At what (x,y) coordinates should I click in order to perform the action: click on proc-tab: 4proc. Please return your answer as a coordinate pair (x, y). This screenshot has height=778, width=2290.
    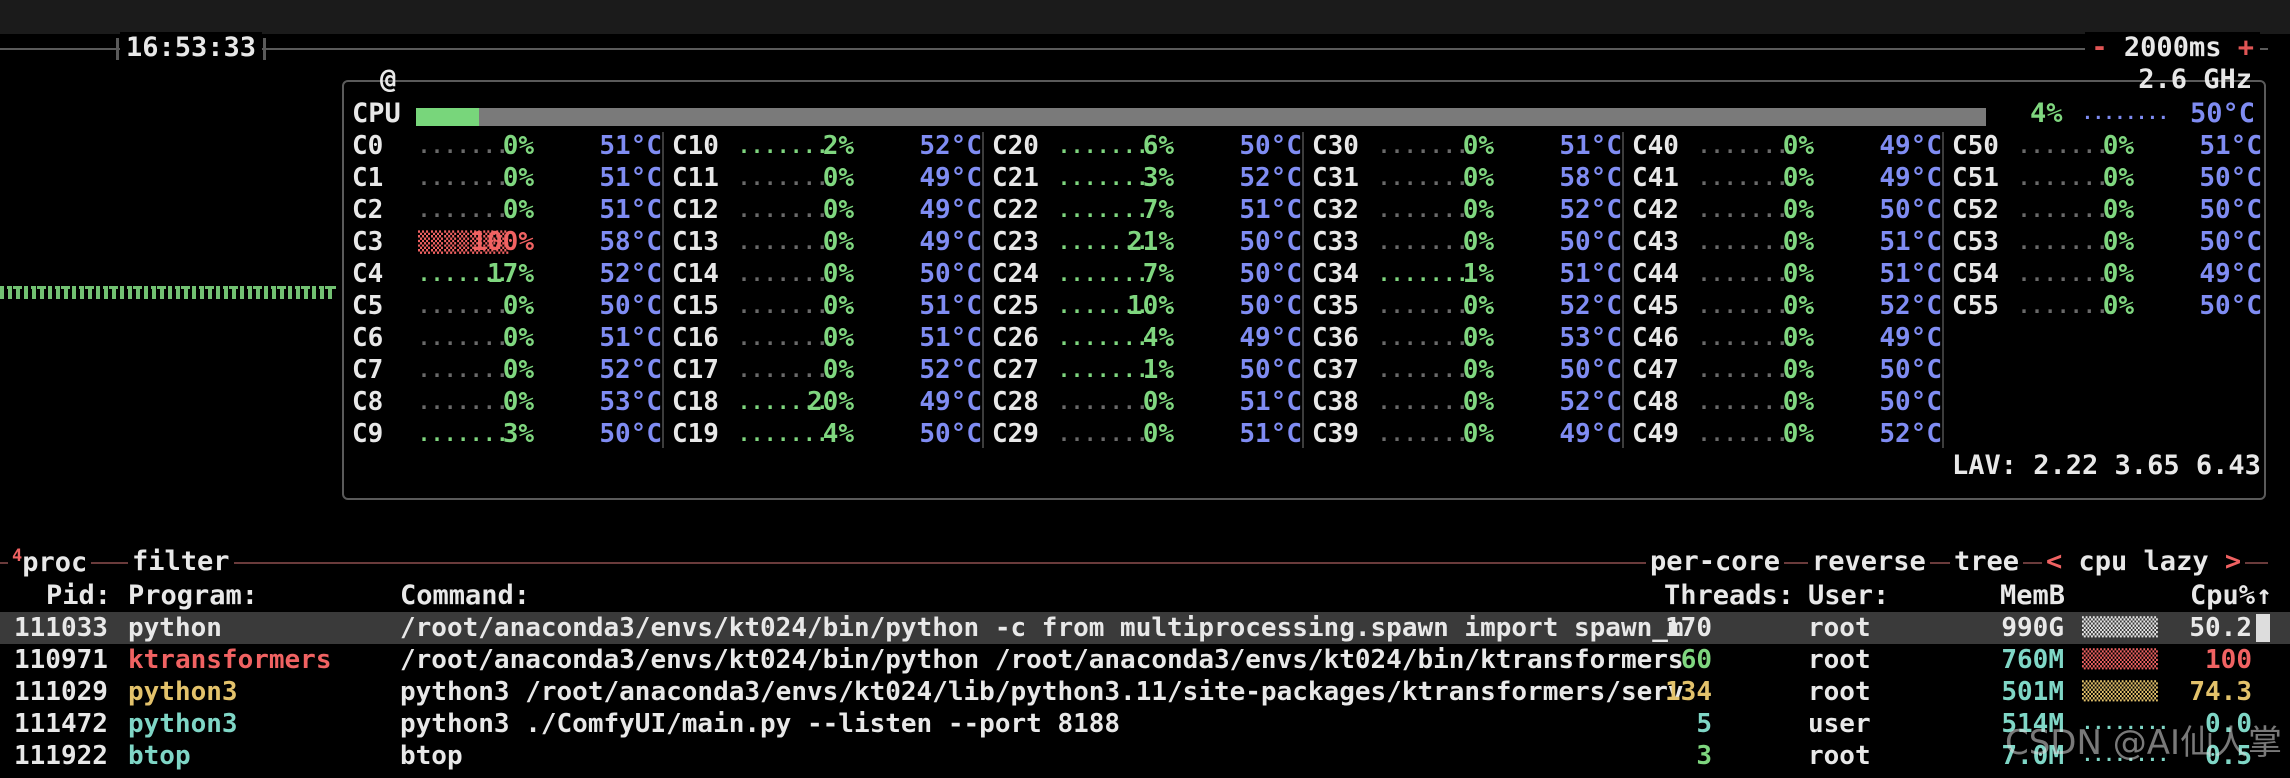
    Looking at the image, I should click on (50, 562).